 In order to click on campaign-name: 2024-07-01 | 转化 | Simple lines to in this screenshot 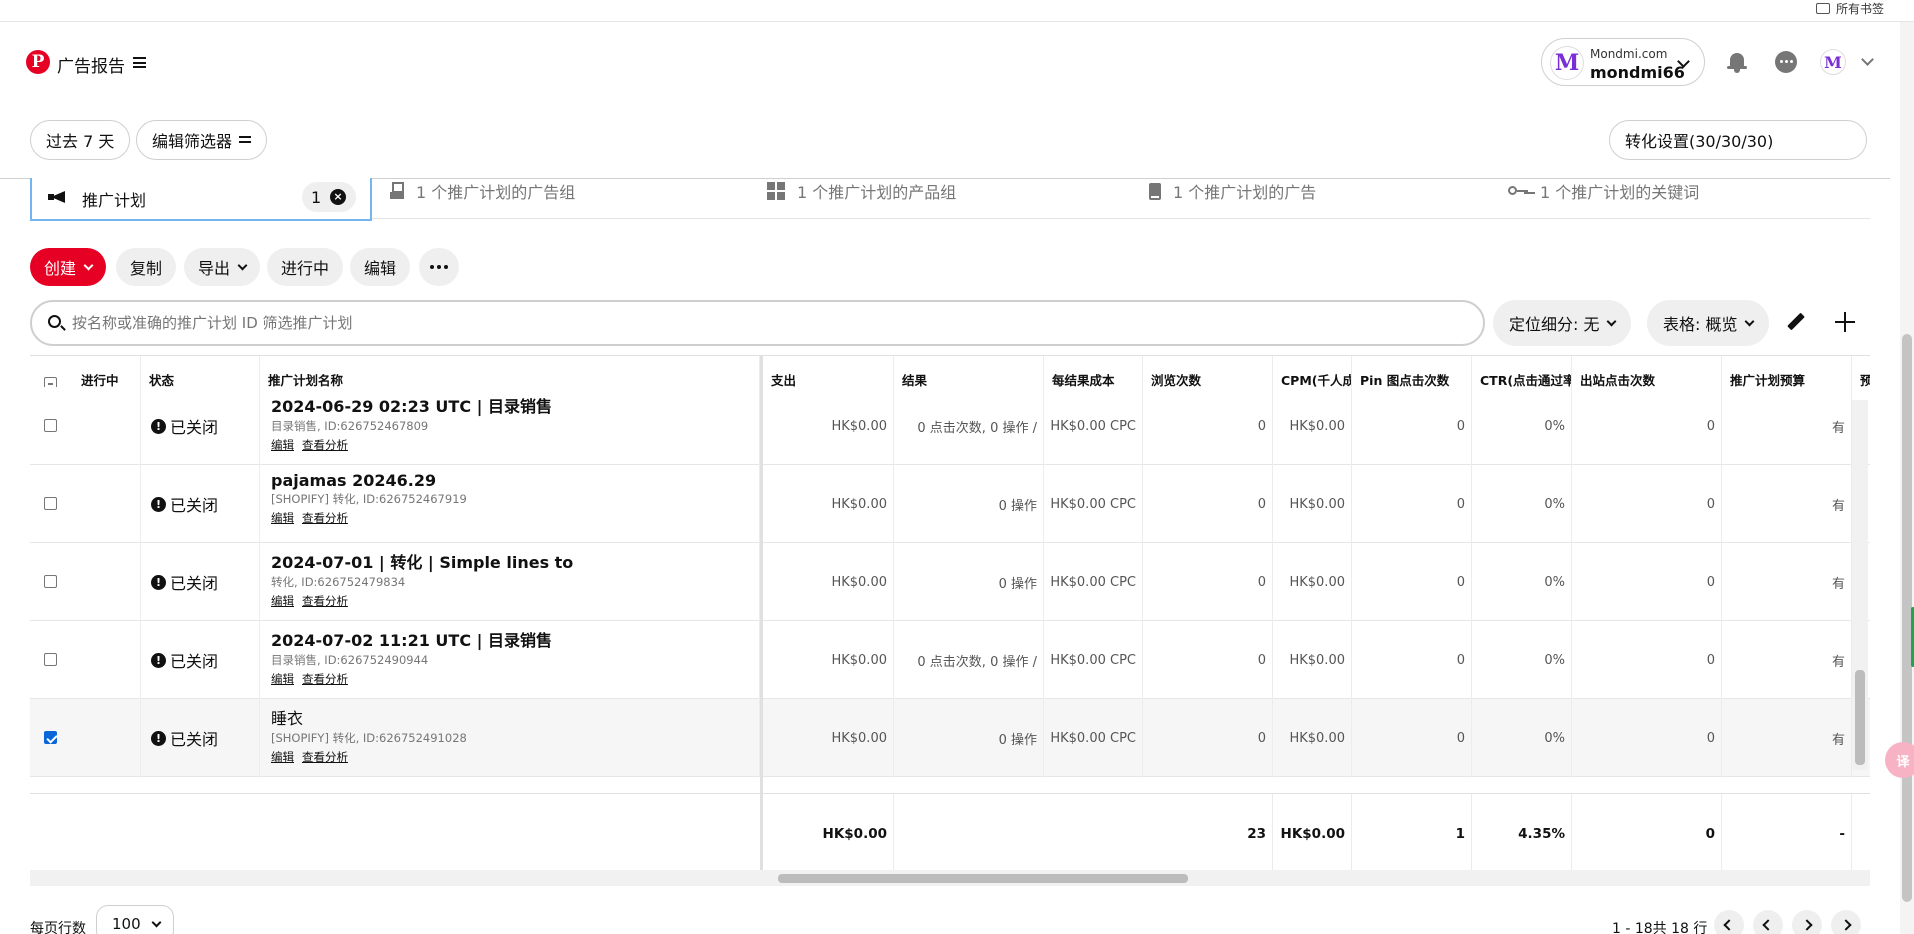, I will do `click(506, 561)`.